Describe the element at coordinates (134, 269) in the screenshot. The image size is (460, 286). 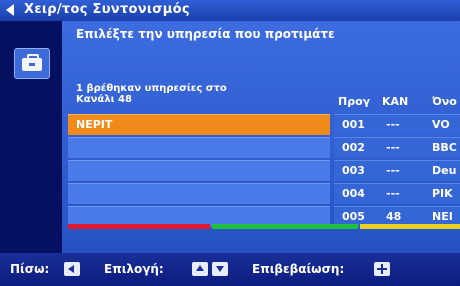
I see `footer-select-label: Επιλογή:` at that location.